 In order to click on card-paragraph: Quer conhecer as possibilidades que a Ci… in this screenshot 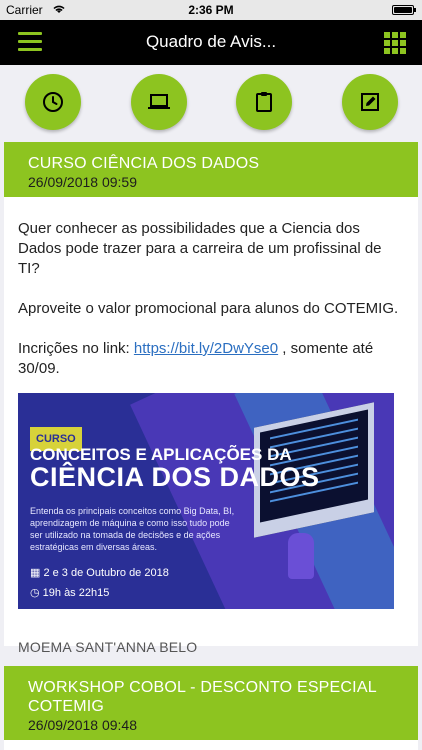, I will do `click(200, 248)`.